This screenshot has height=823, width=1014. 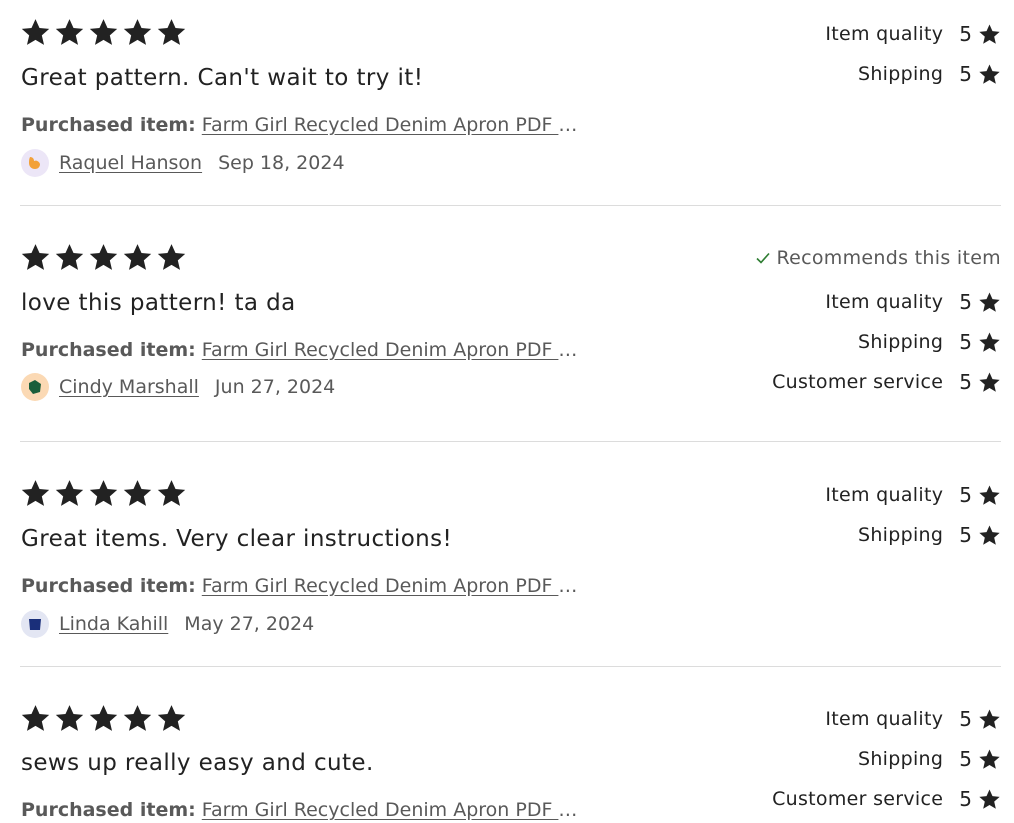 I want to click on orange-bird-avatar-icon, so click(x=34, y=163).